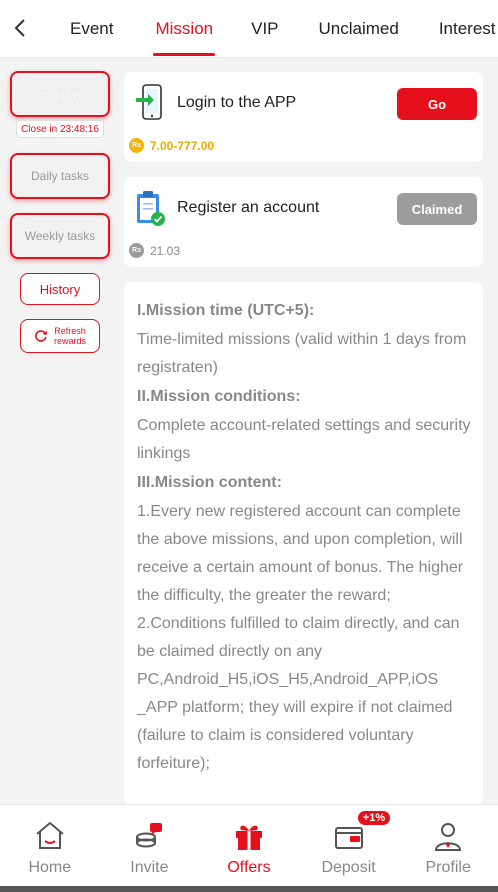  Describe the element at coordinates (374, 818) in the screenshot. I see `deposit-bonus-badge: +1%` at that location.